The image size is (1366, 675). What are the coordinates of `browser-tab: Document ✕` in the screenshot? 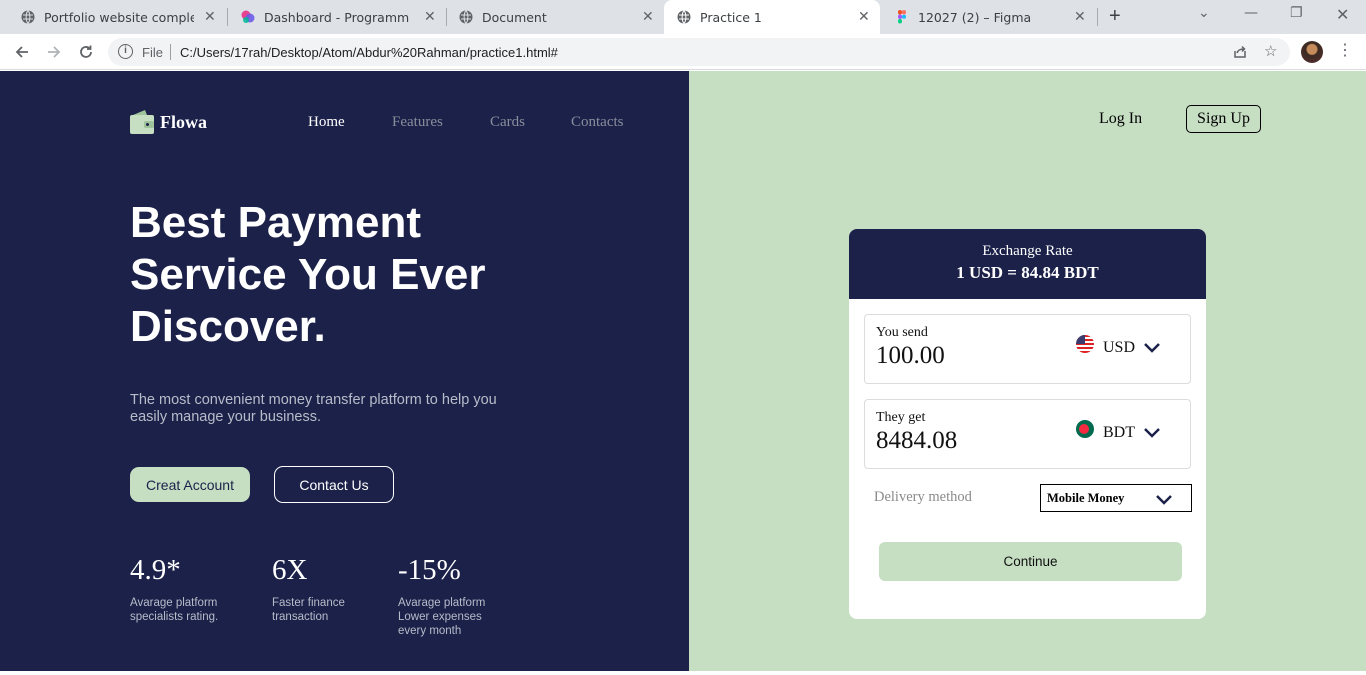 It's located at (555, 17).